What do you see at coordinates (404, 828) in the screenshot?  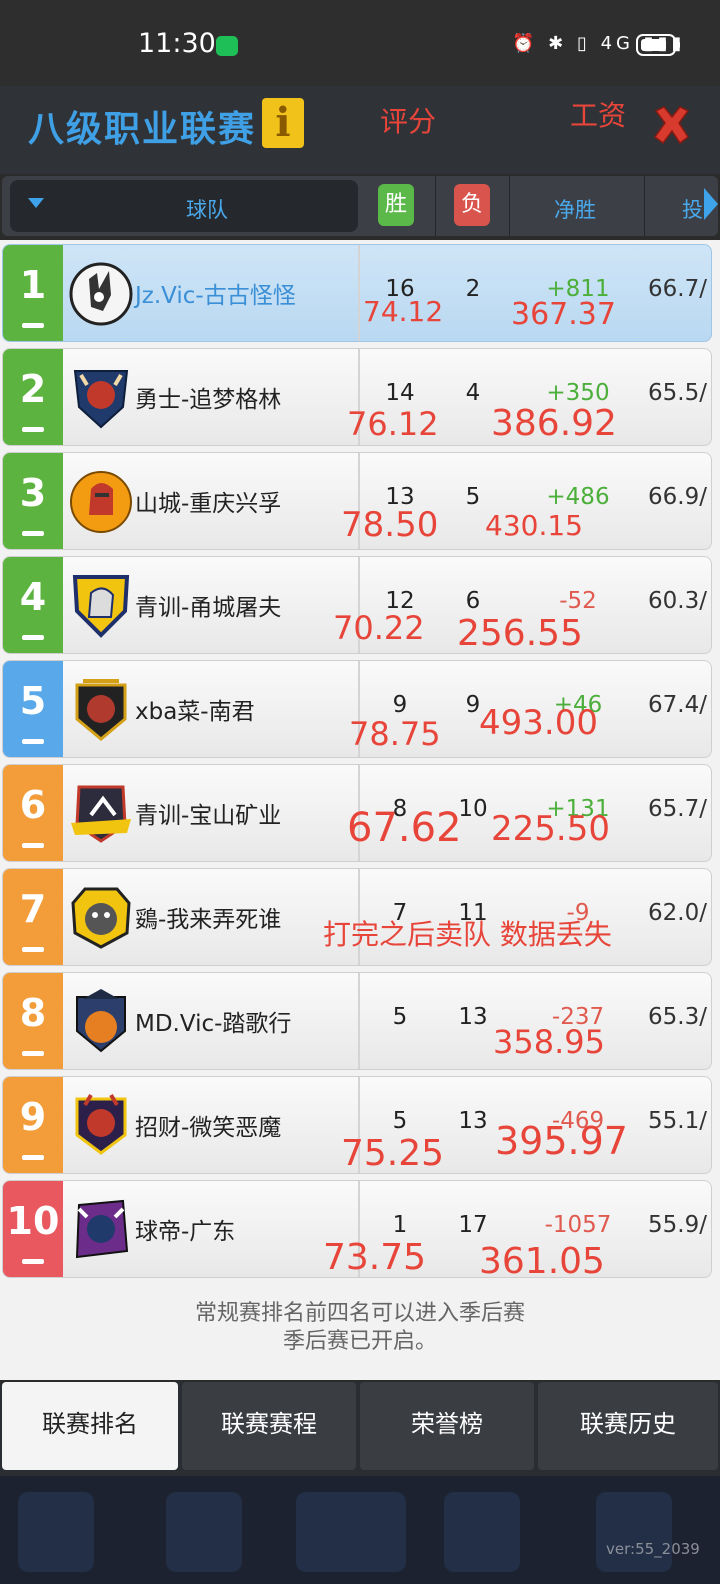 I see `handwritten-score: 67.62` at bounding box center [404, 828].